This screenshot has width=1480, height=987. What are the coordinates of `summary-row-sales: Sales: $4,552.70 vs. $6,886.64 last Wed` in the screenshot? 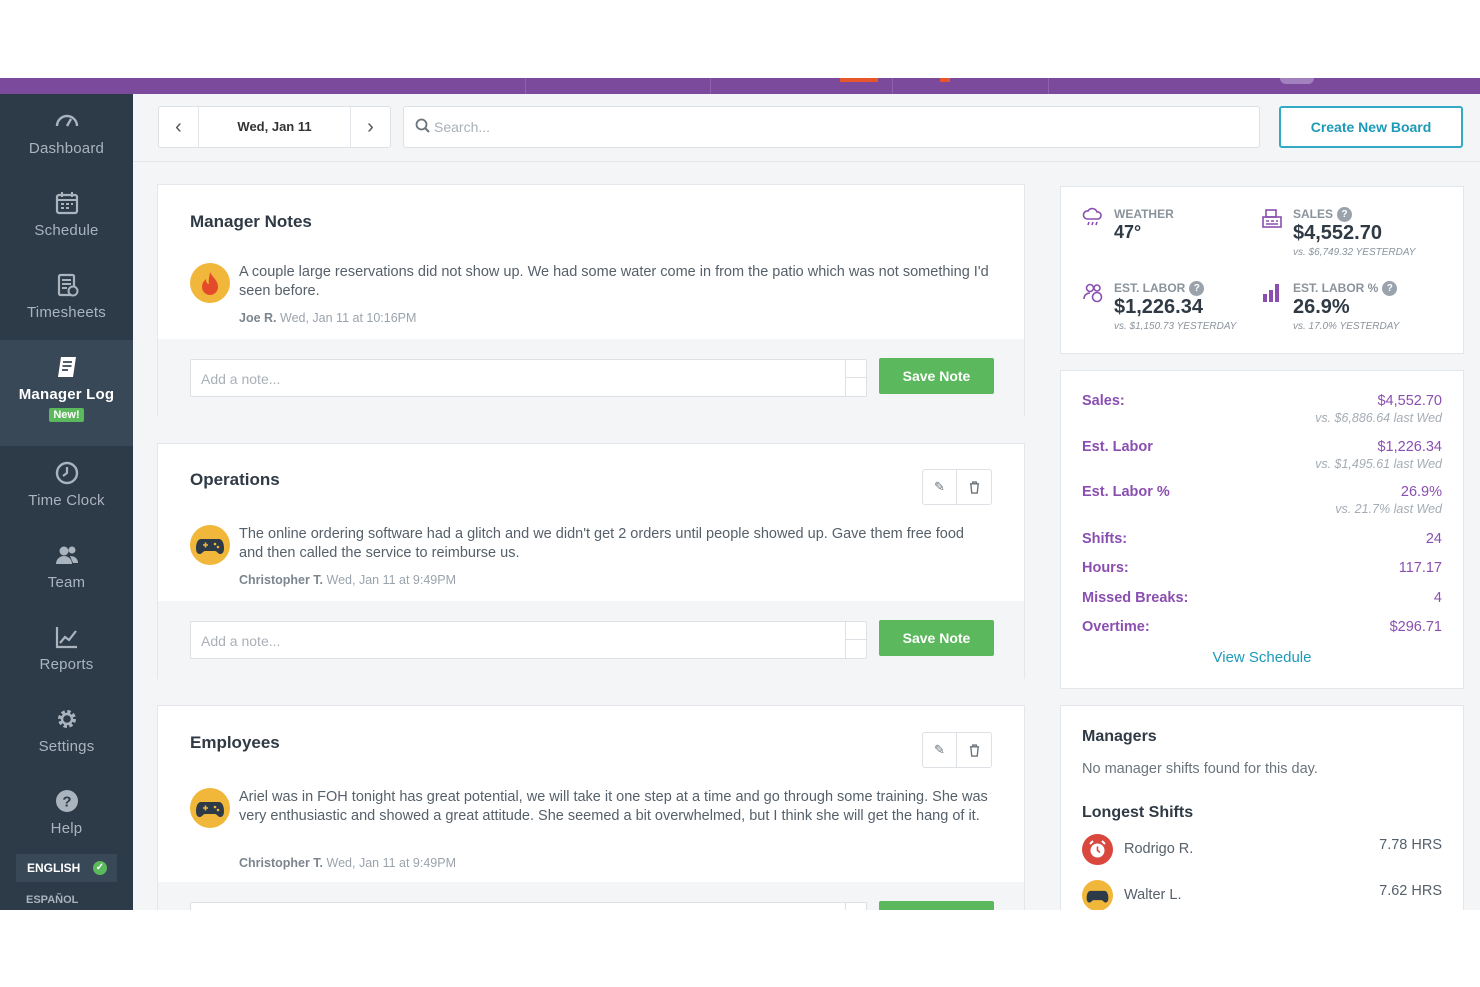 It's located at (1262, 409).